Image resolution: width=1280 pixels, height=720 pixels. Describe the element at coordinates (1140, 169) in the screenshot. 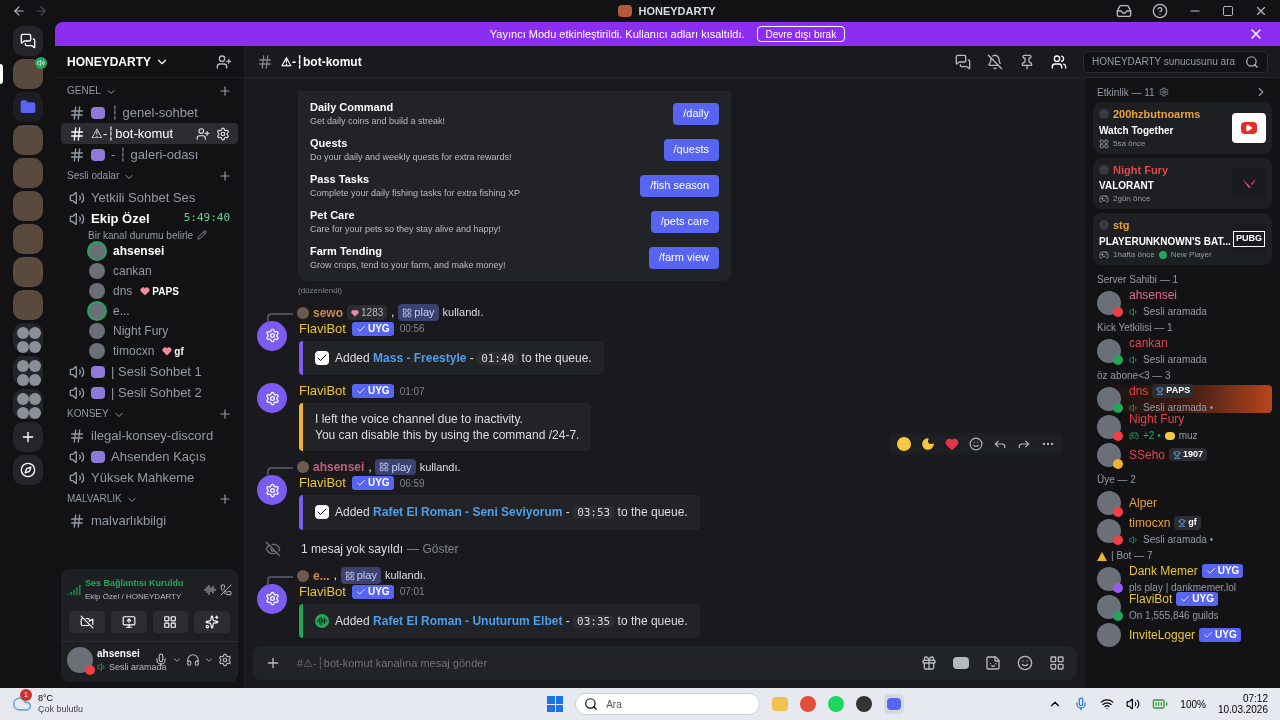

I see `activity-user: Night Fury` at that location.